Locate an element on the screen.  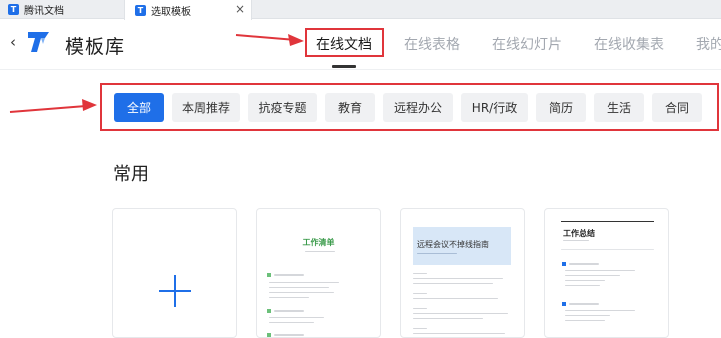
doc-rule is located at coordinates (607, 221).